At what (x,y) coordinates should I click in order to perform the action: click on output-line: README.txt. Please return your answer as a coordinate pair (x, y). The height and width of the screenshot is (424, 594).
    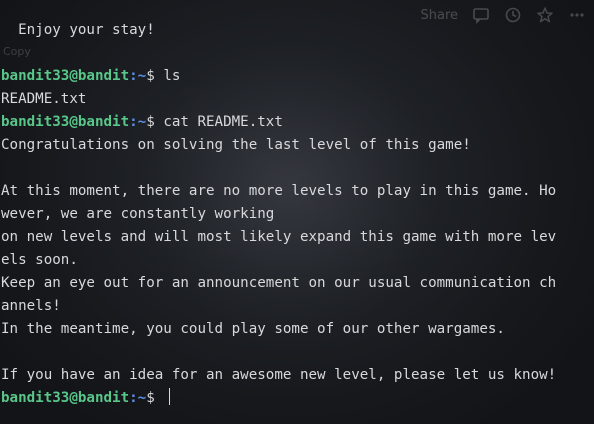
    Looking at the image, I should click on (44, 99).